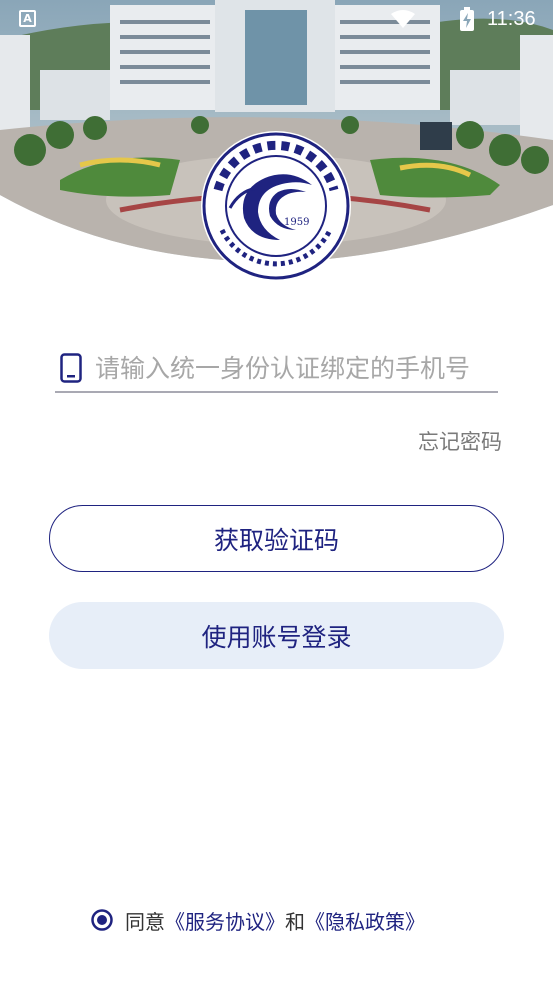 This screenshot has width=553, height=983. I want to click on account-login-button: 使用账号登录, so click(276, 635).